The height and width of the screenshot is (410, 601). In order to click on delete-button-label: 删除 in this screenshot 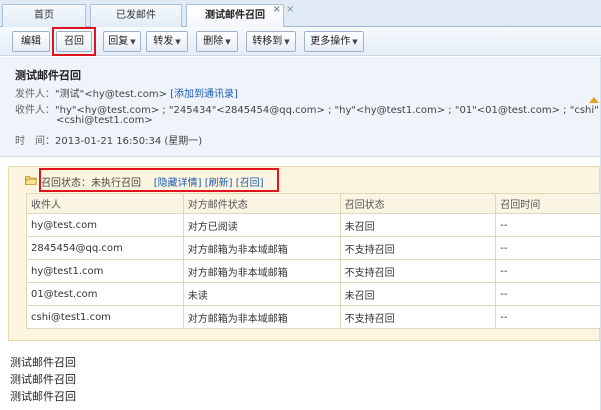, I will do `click(213, 41)`.